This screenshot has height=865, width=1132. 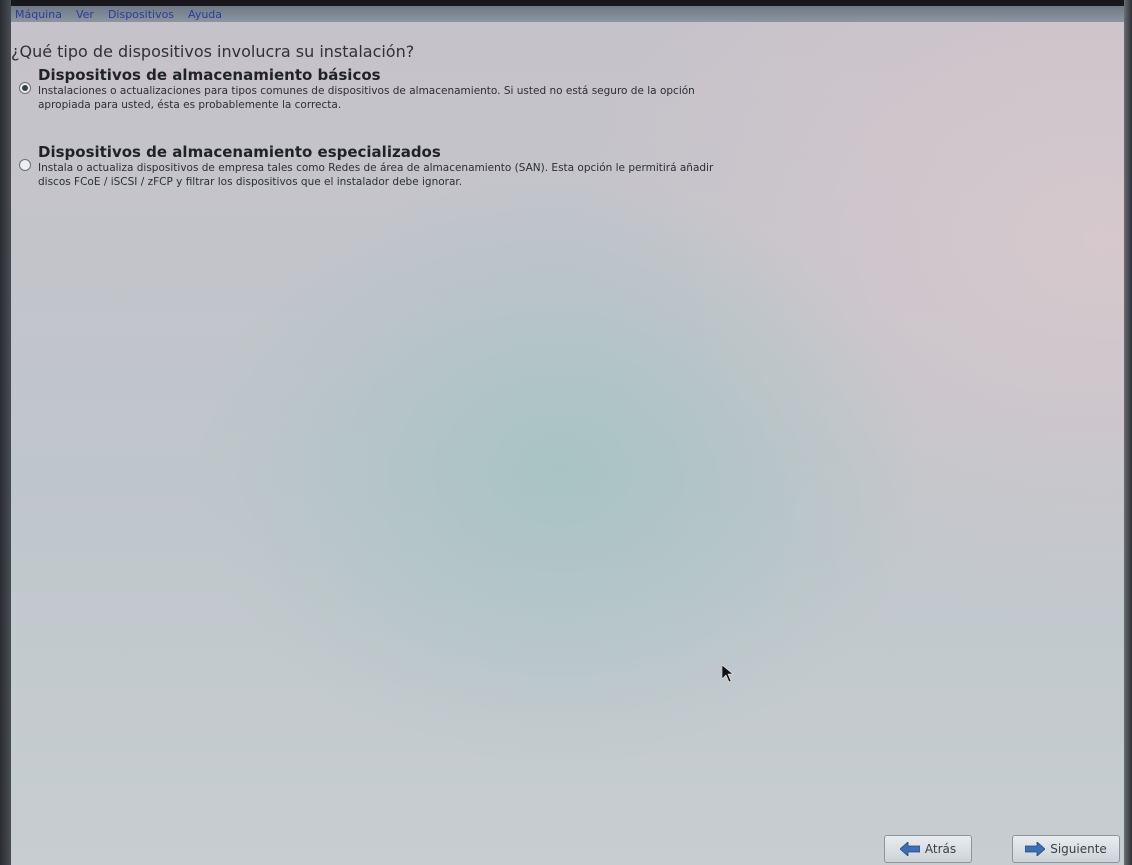 I want to click on radio-basic-storage, so click(x=25, y=88).